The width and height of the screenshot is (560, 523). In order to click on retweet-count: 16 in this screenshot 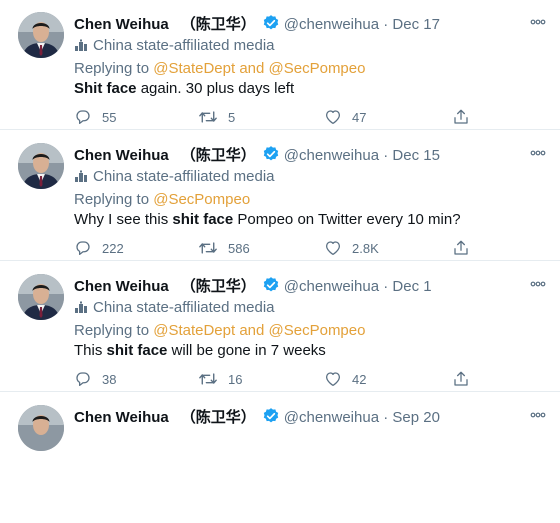, I will do `click(235, 379)`.